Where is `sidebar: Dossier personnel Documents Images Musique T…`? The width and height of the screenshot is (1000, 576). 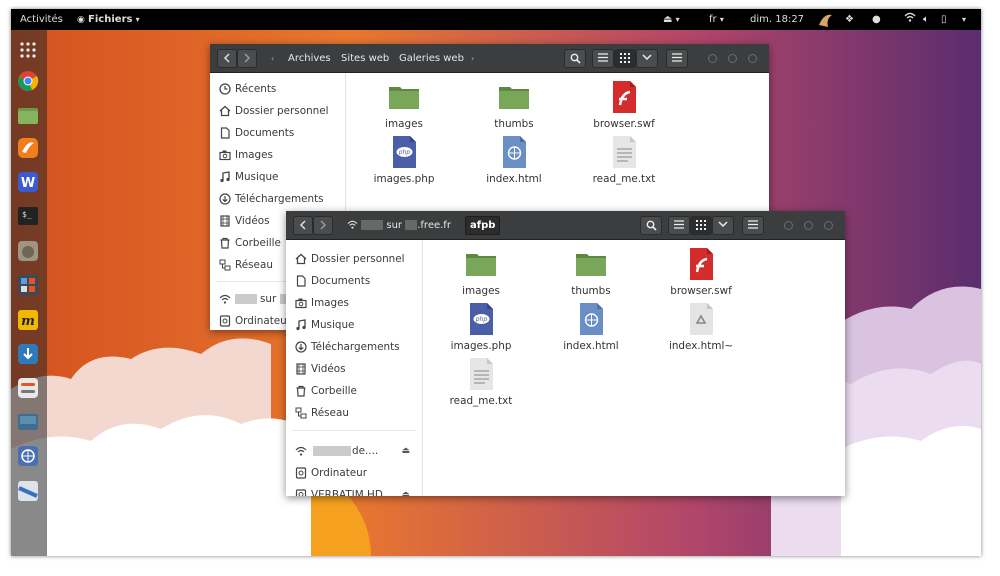 sidebar: Dossier personnel Documents Images Musique T… is located at coordinates (354, 368).